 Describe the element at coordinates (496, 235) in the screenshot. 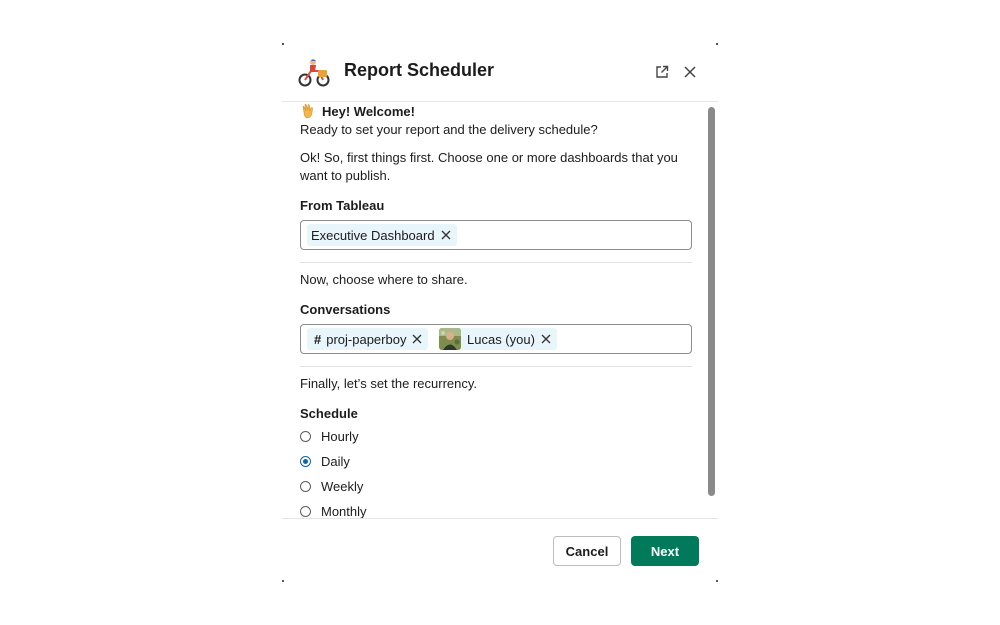

I see `dashboard-select-field: Executive Dashboard` at that location.